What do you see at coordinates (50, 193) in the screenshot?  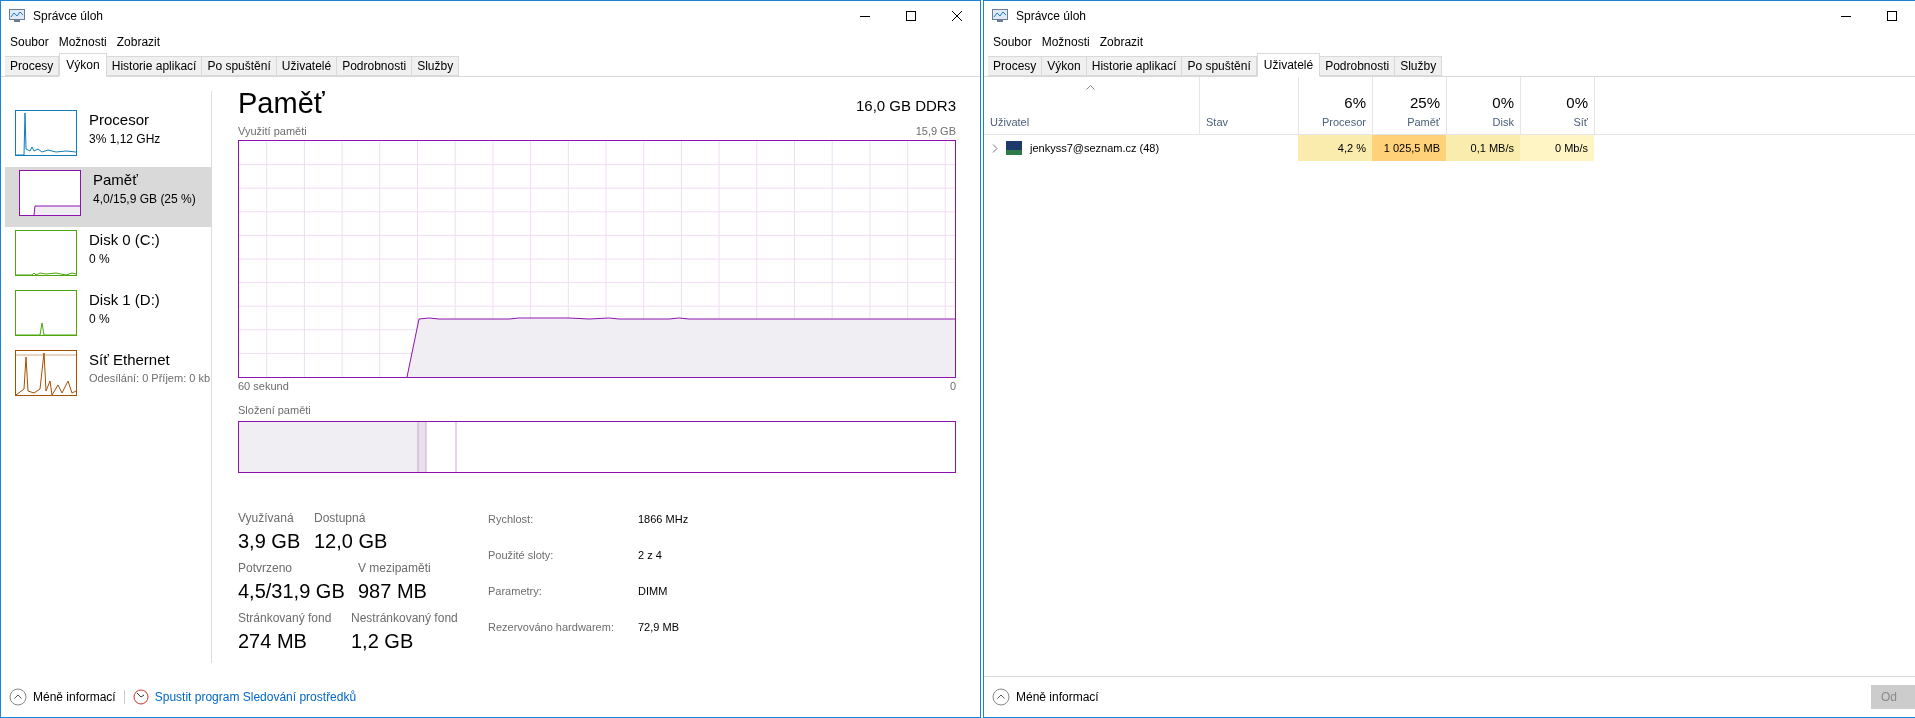 I see `memory-graph-icon` at bounding box center [50, 193].